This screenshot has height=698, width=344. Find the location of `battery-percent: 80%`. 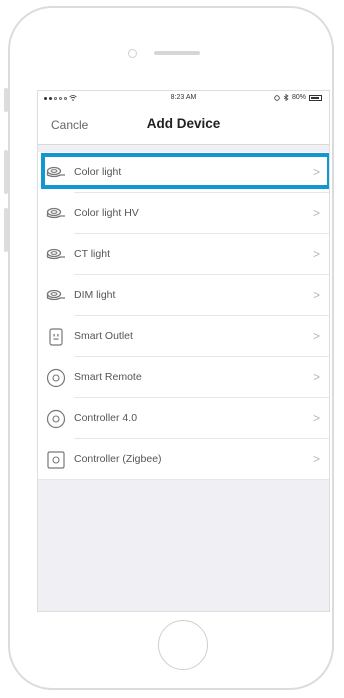

battery-percent: 80% is located at coordinates (298, 97).